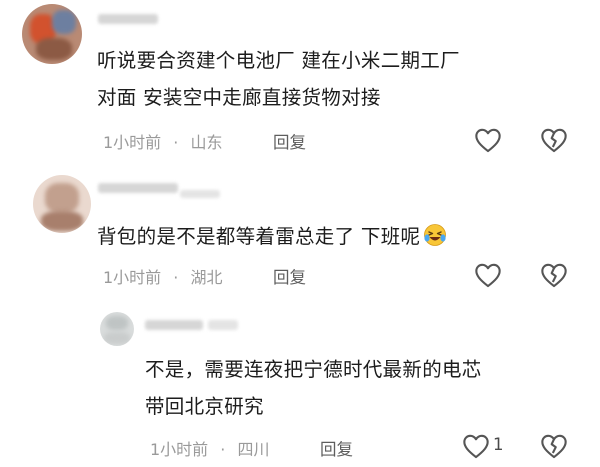 This screenshot has height=467, width=600. What do you see at coordinates (259, 236) in the screenshot?
I see `comment-text-content: 背包的是不是都等着雷总走了 下班呢` at bounding box center [259, 236].